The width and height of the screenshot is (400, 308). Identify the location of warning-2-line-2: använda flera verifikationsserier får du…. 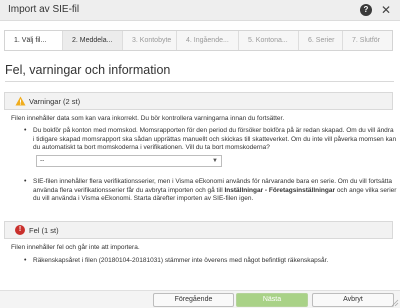
(214, 191).